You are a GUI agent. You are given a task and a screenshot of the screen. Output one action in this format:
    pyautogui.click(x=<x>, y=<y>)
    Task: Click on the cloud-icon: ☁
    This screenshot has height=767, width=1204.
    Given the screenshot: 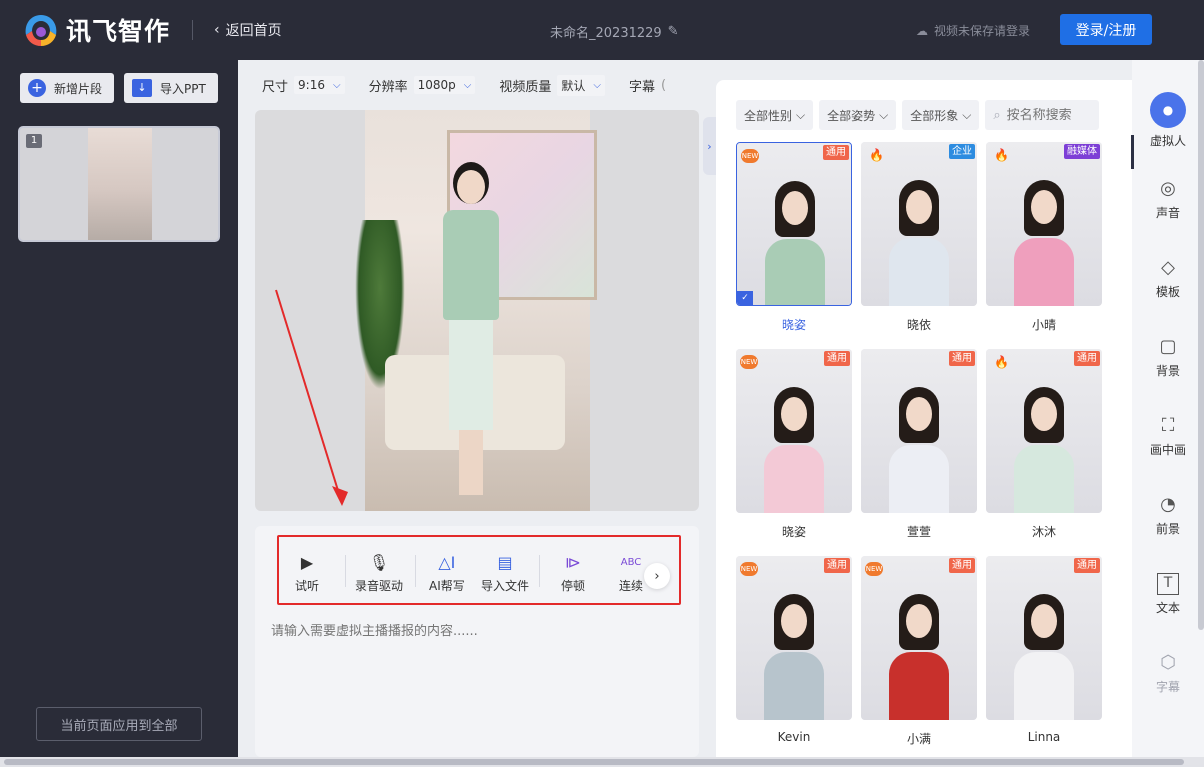 What is the action you would take?
    pyautogui.click(x=922, y=30)
    